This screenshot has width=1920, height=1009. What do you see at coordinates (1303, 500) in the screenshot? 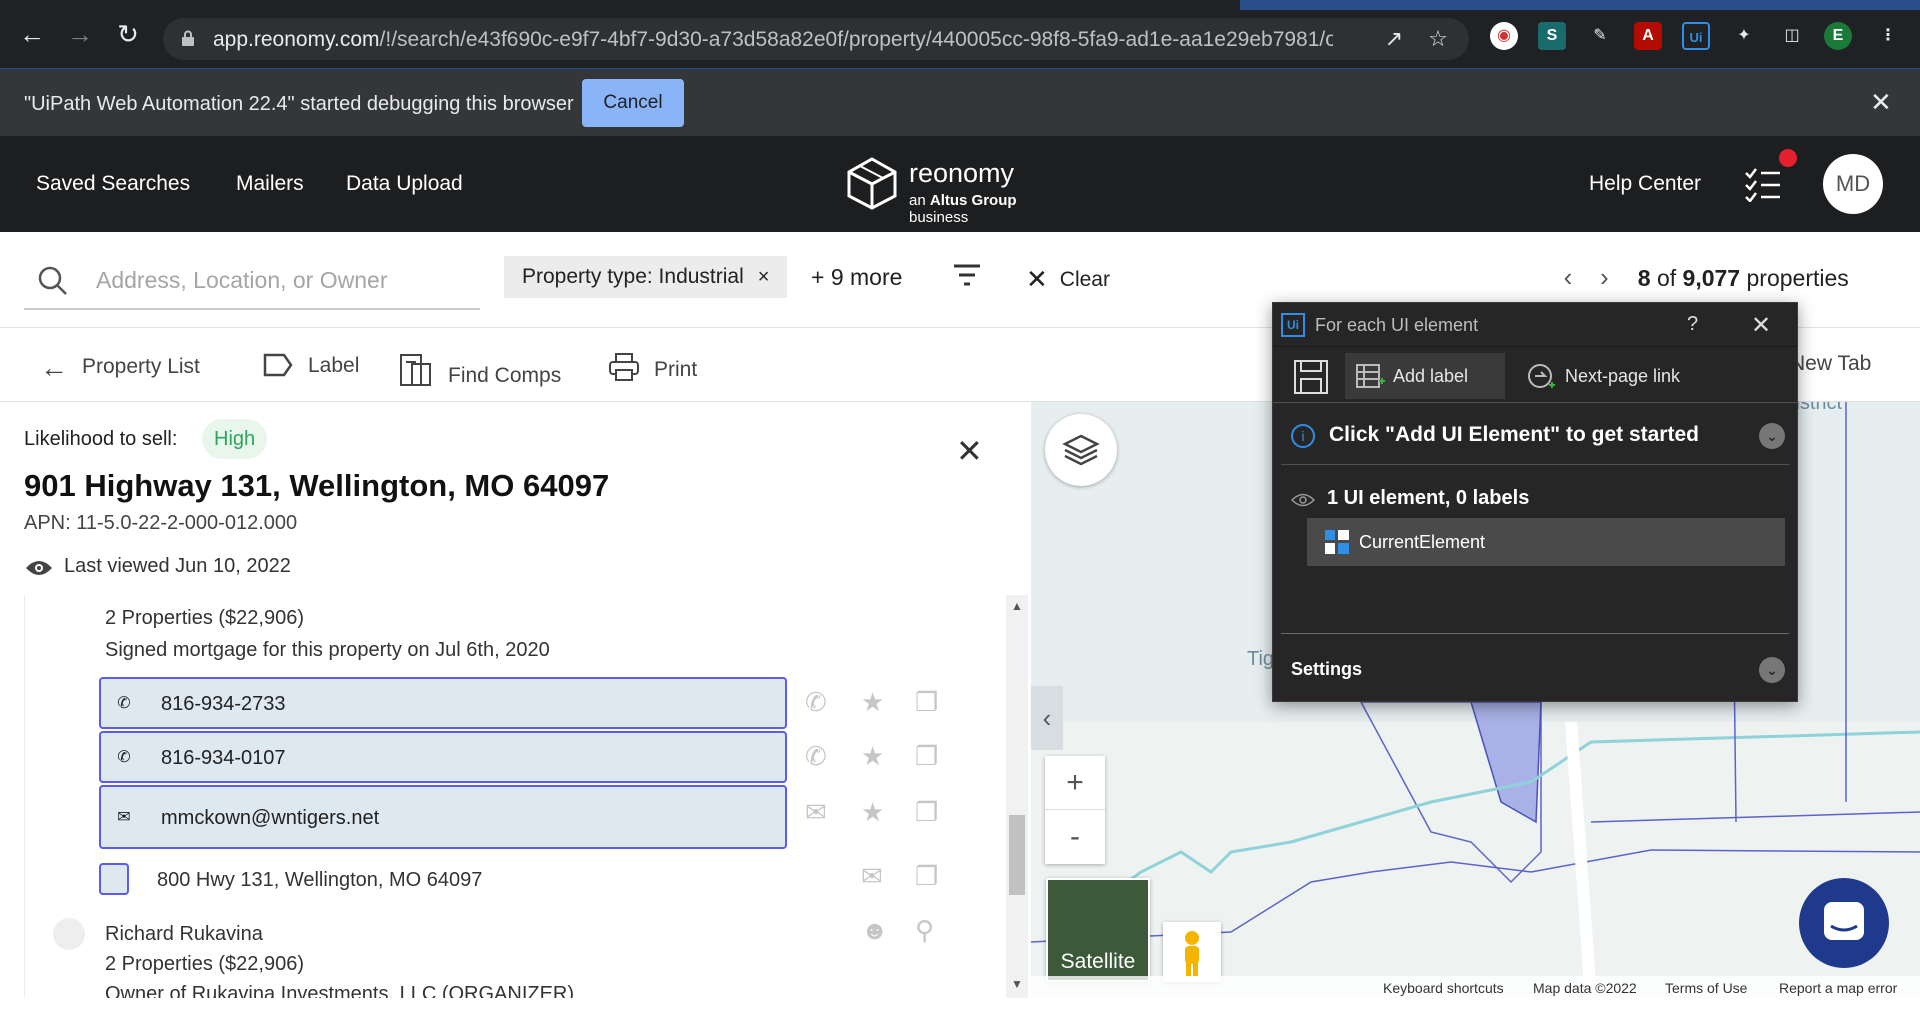
I see `eye-icon` at bounding box center [1303, 500].